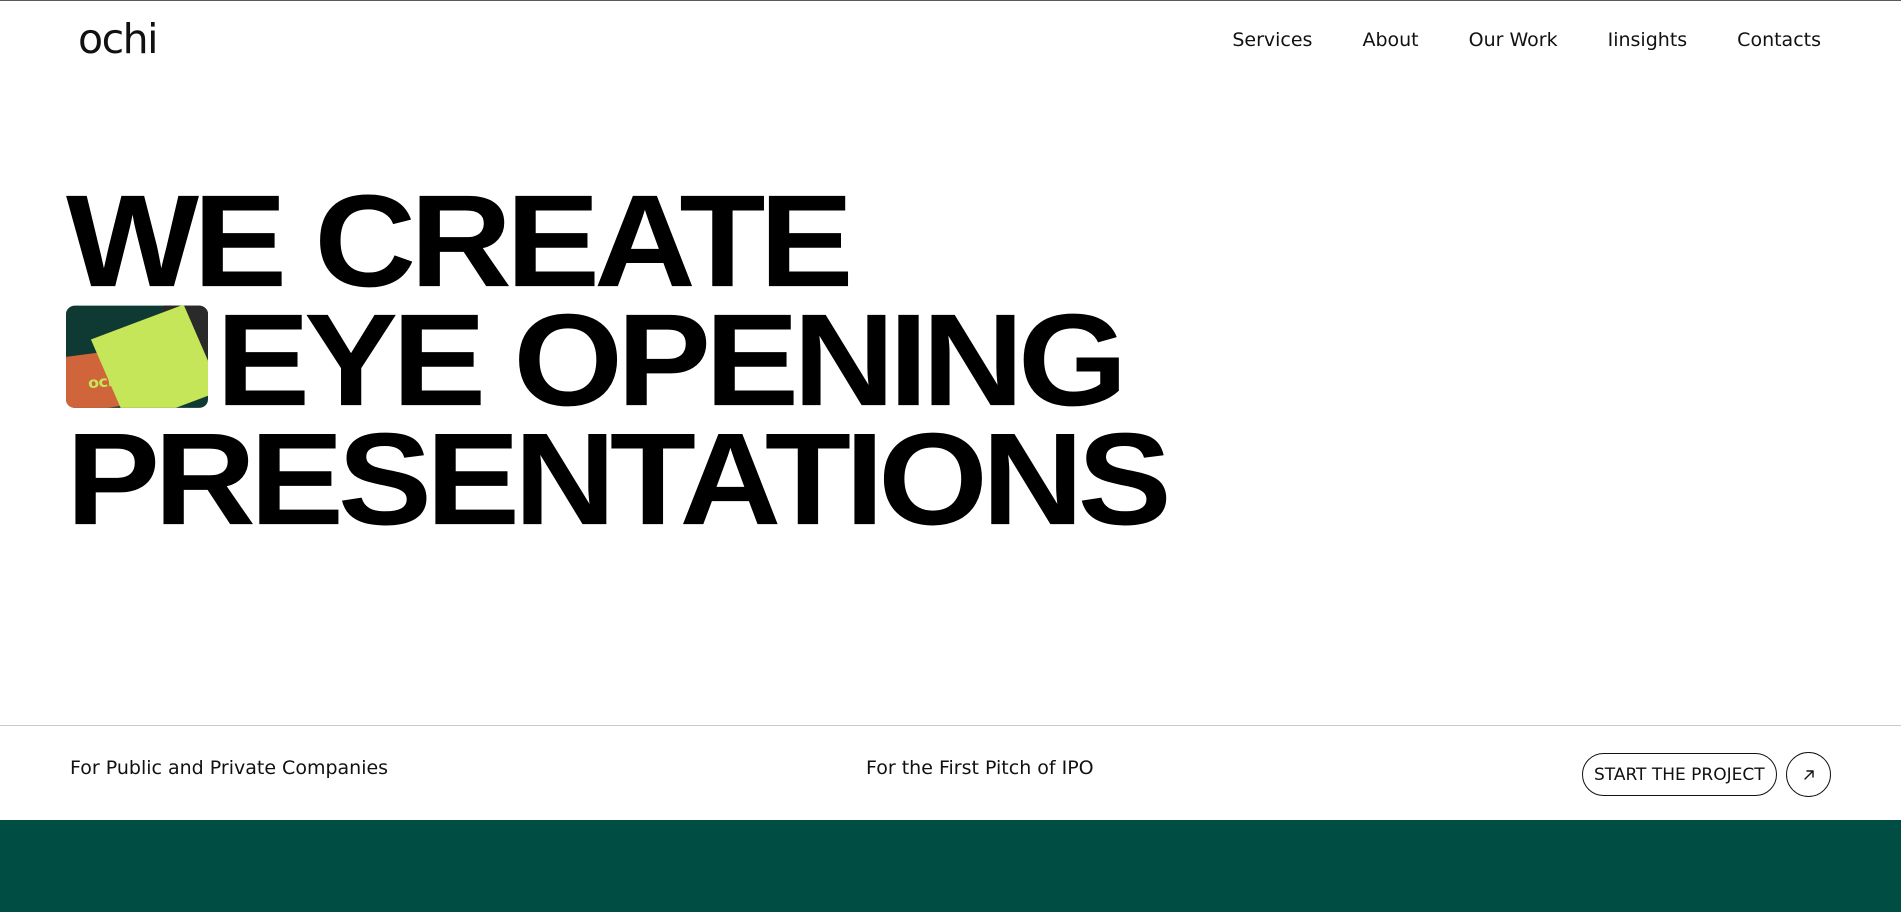  Describe the element at coordinates (619, 479) in the screenshot. I see `hero-line-3: PRESENTATIONS` at that location.